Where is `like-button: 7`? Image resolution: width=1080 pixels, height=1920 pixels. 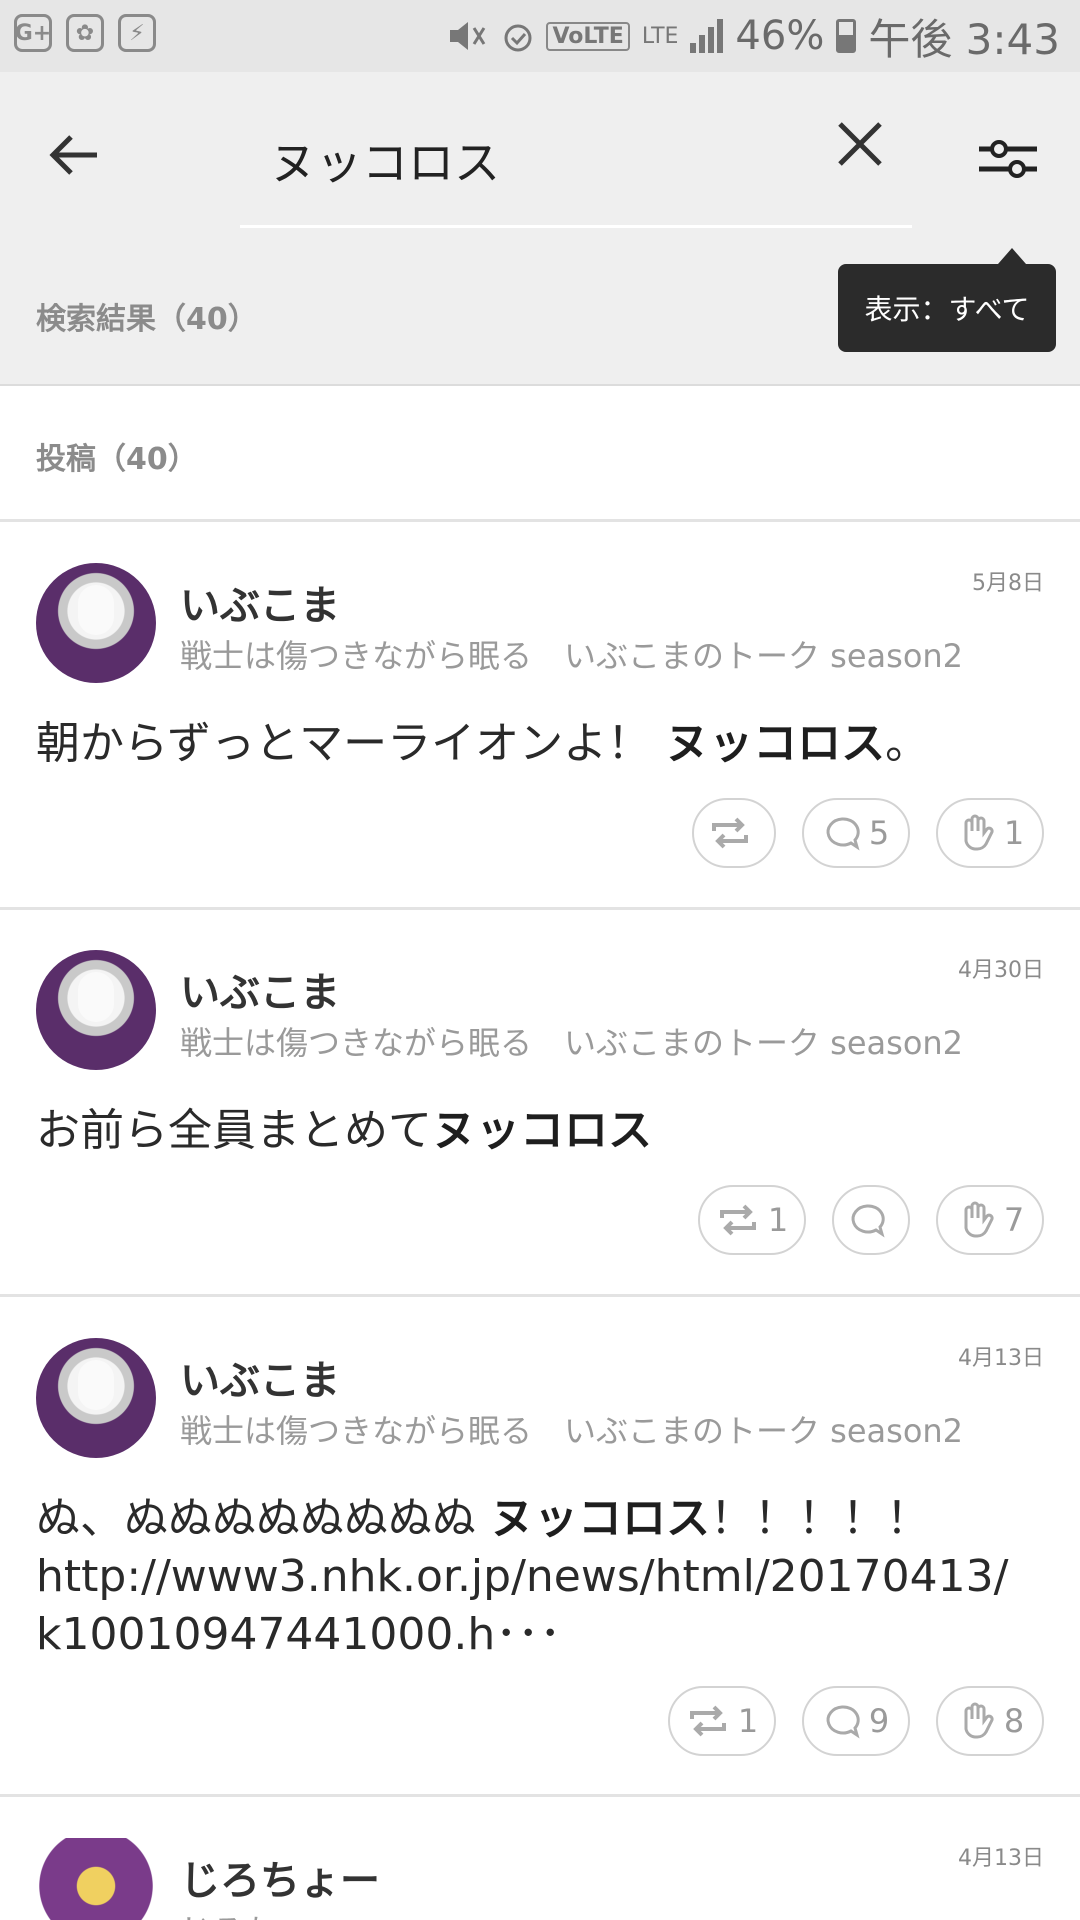
like-button: 7 is located at coordinates (990, 1220).